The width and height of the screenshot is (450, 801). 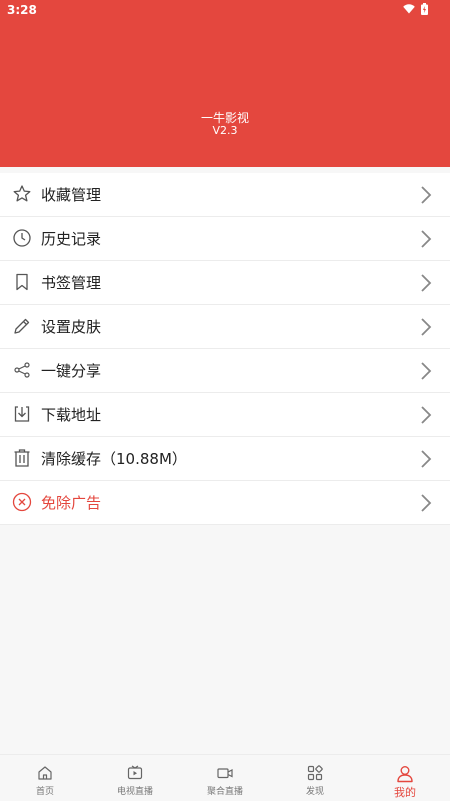 I want to click on menu-item-label: 清除缓存（10.88M）, so click(x=114, y=459).